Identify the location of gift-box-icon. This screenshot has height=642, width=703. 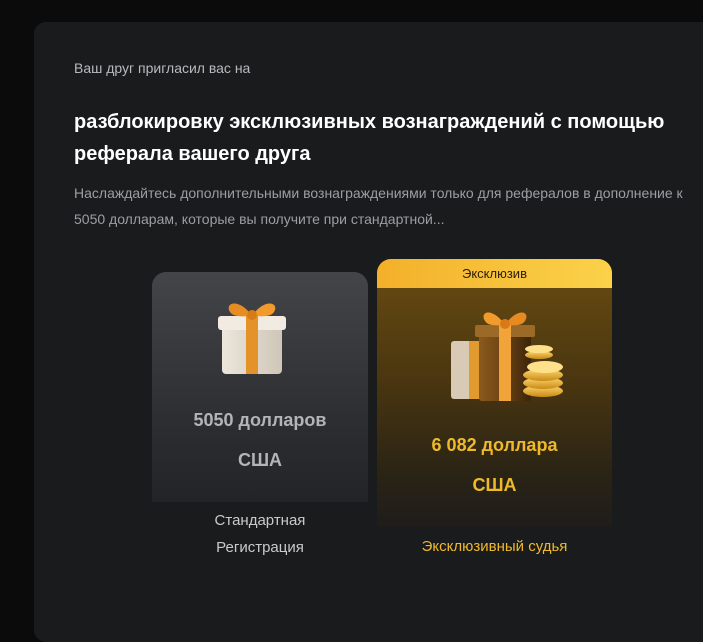
(252, 338).